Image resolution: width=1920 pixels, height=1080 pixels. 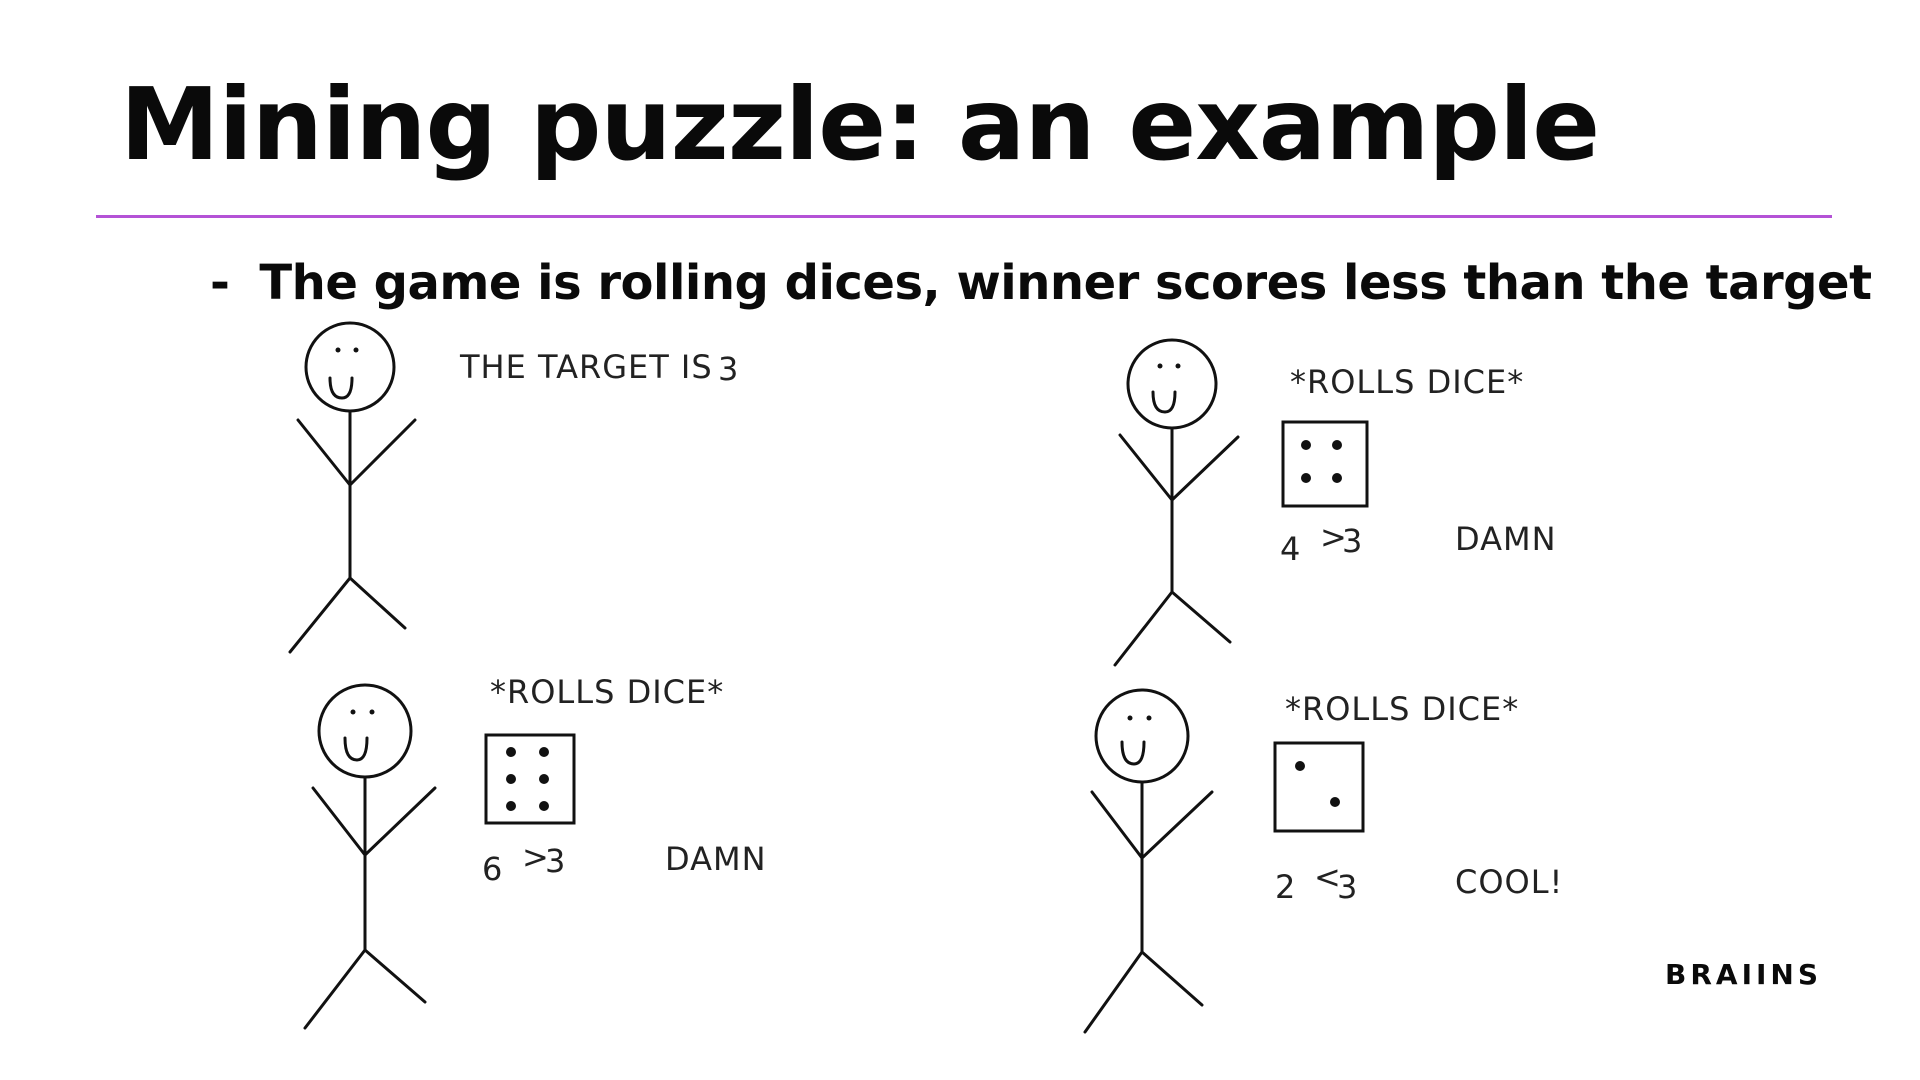 I want to click on die-six, so click(x=530, y=779).